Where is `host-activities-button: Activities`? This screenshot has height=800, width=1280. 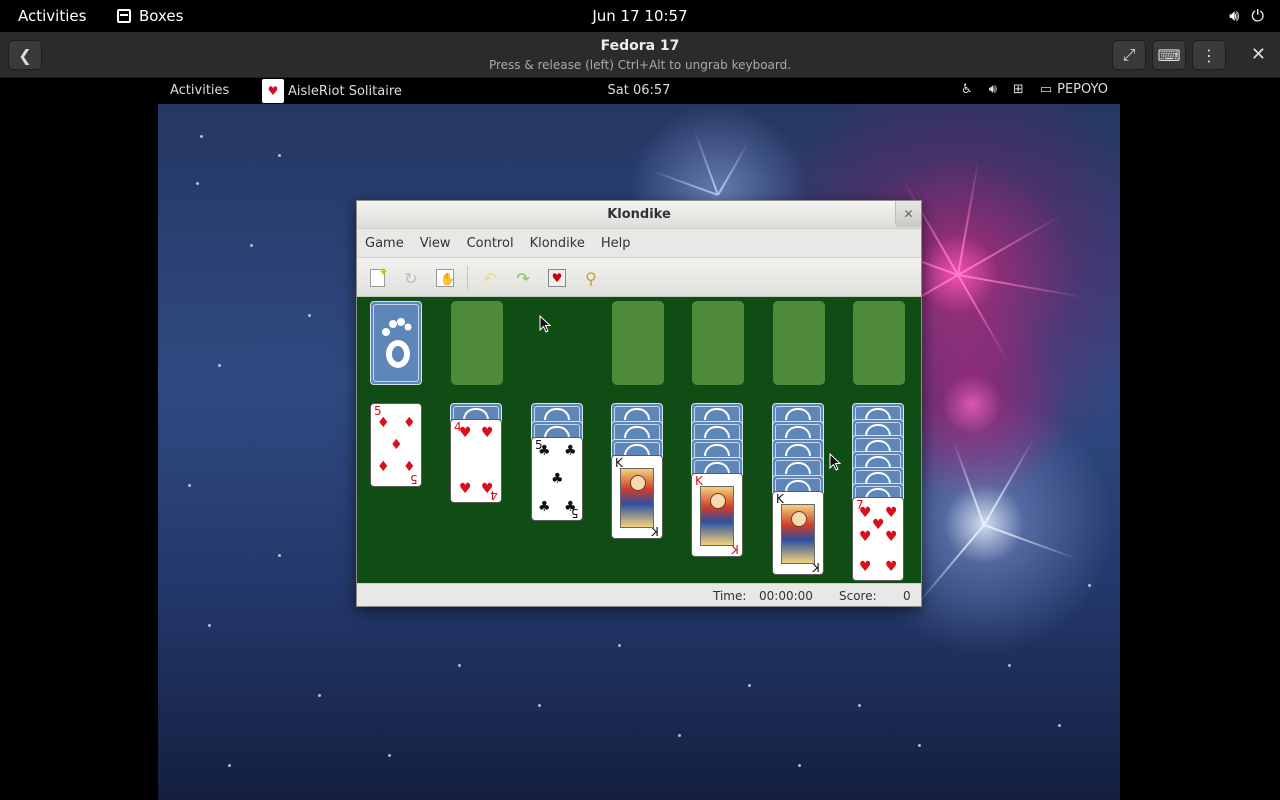
host-activities-button: Activities is located at coordinates (52, 16).